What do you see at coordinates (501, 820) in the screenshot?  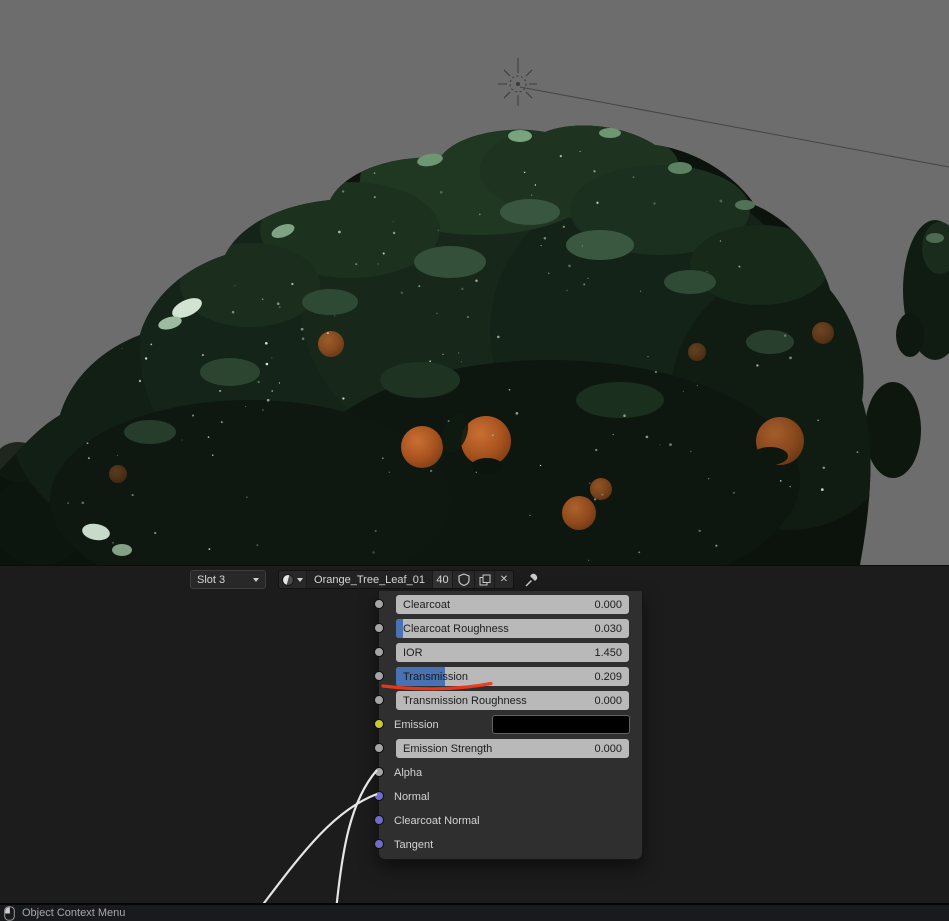 I see `node-row-clearcoat-normal: Clearcoat Normal` at bounding box center [501, 820].